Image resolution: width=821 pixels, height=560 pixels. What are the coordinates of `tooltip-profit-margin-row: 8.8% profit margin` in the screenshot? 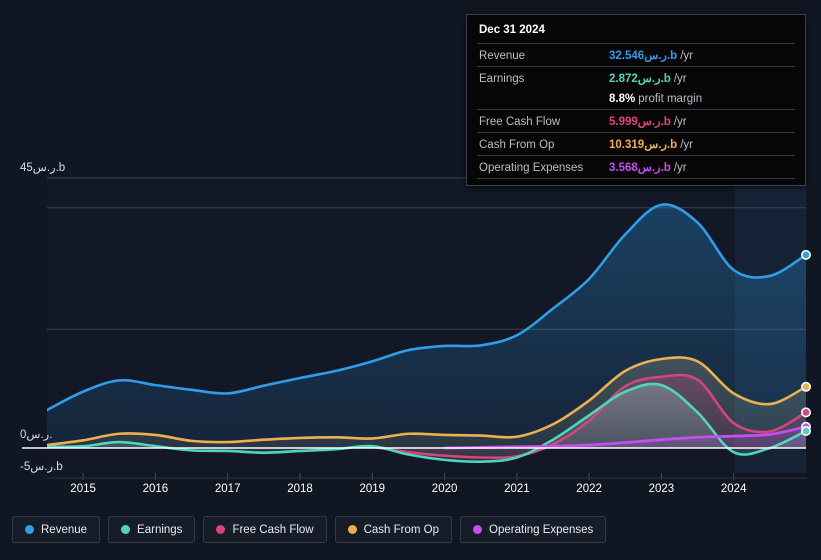 It's located at (636, 99).